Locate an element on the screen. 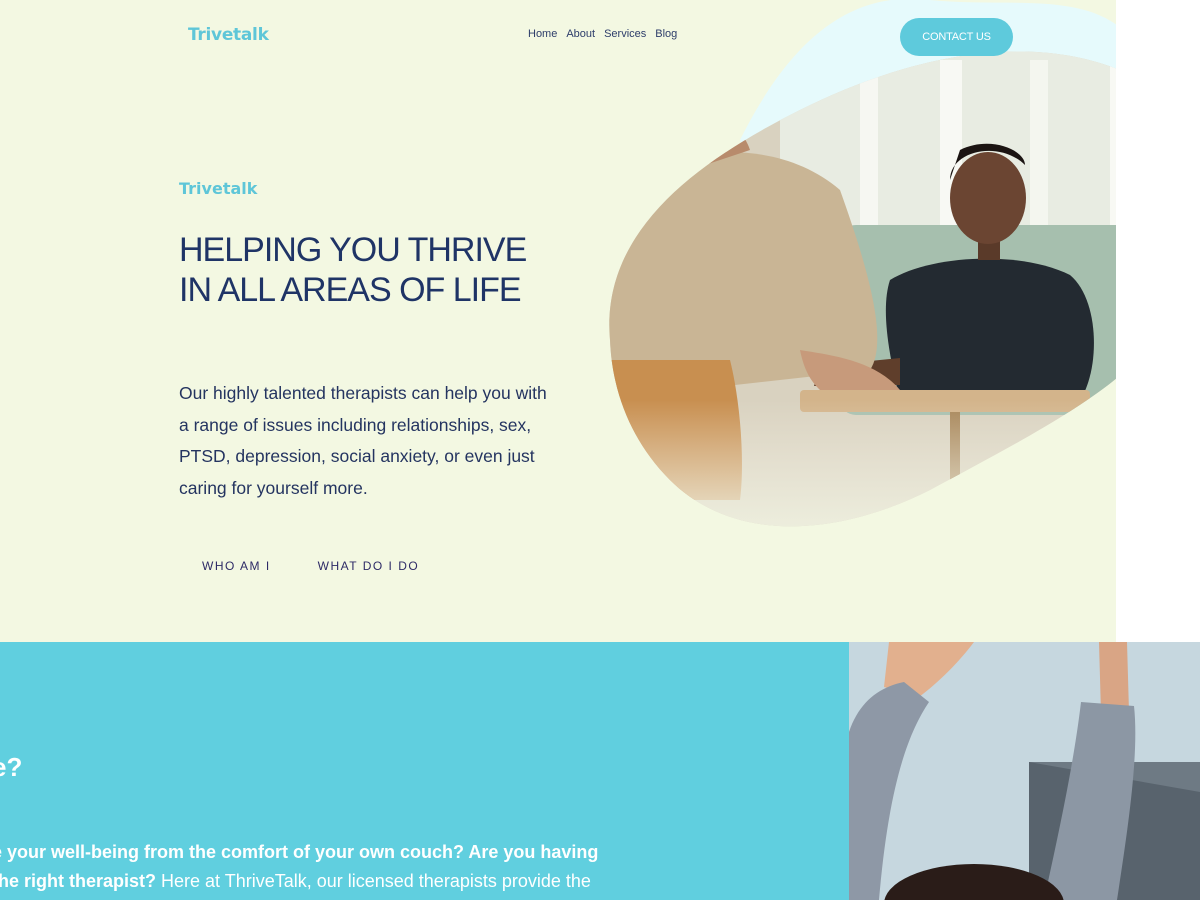 The image size is (1200, 900). nav-services: Services is located at coordinates (625, 34).